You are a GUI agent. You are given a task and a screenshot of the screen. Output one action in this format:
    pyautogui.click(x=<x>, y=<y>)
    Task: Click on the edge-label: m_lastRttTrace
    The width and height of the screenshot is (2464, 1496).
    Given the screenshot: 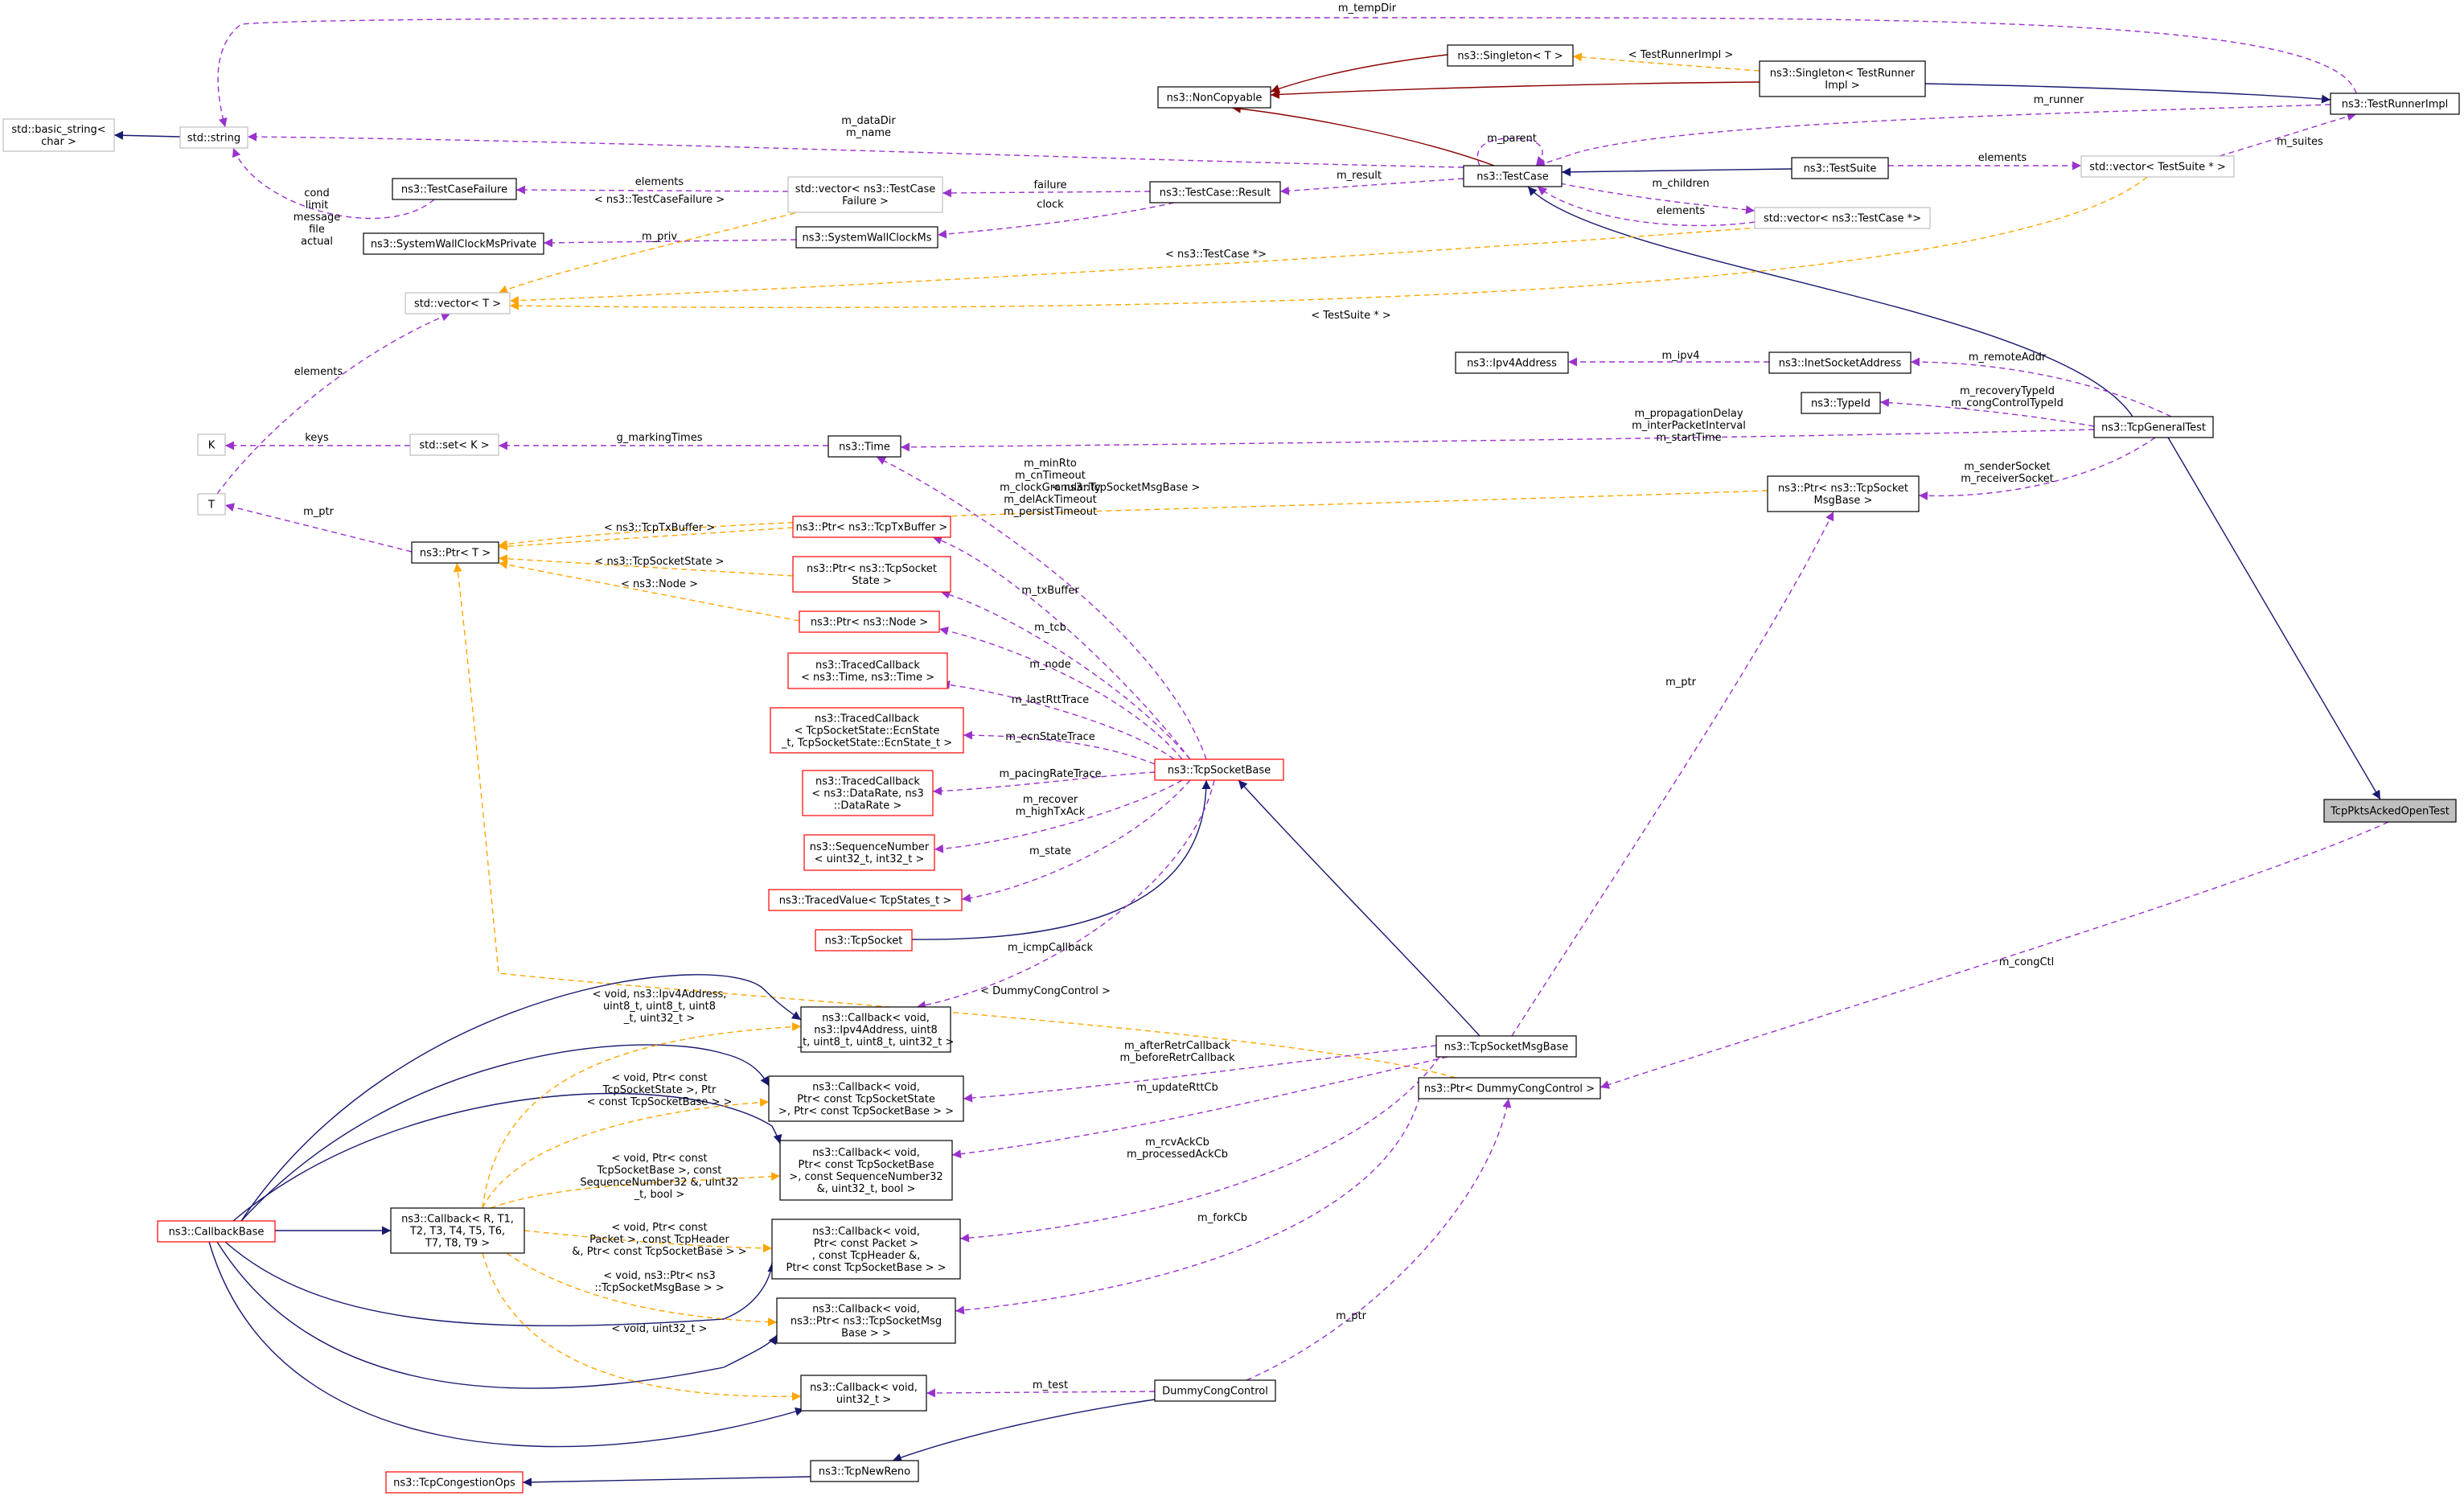 What is the action you would take?
    pyautogui.click(x=1050, y=700)
    